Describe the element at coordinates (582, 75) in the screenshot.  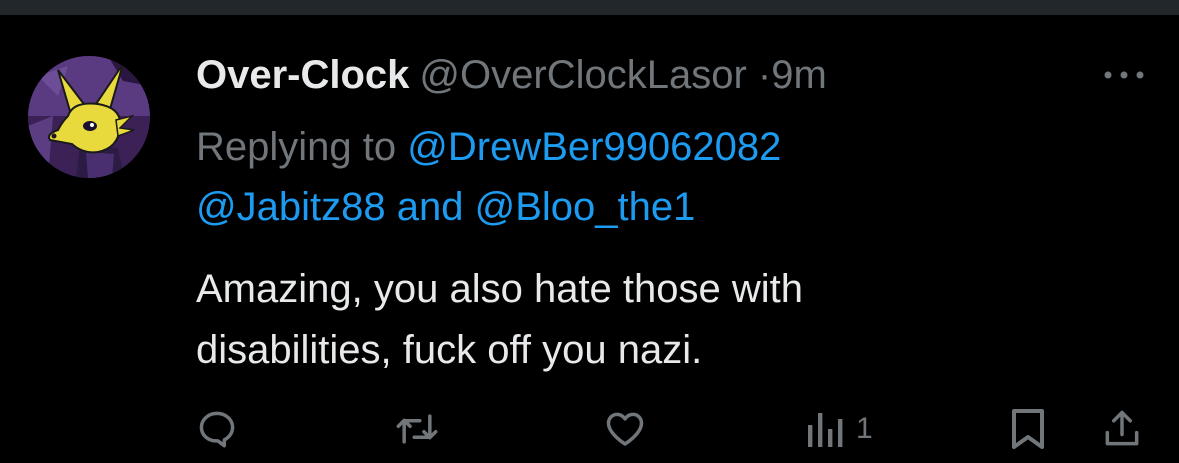
I see `user-handle: @OverClockLasor` at that location.